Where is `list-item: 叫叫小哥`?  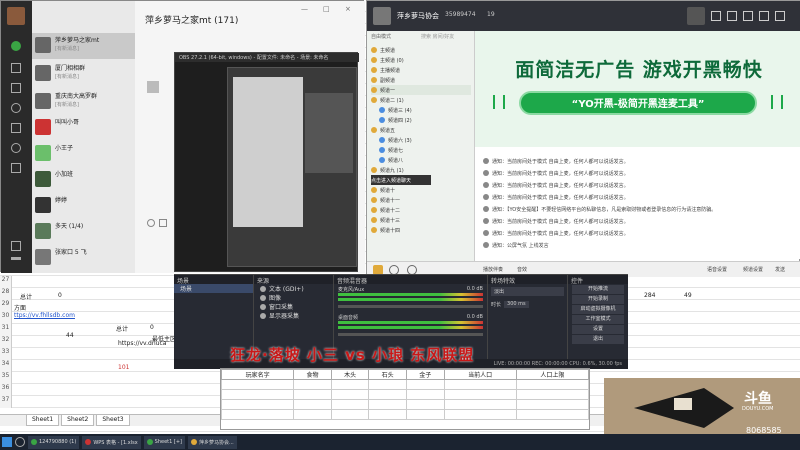
list-item: 叫叫小哥 is located at coordinates (83, 128).